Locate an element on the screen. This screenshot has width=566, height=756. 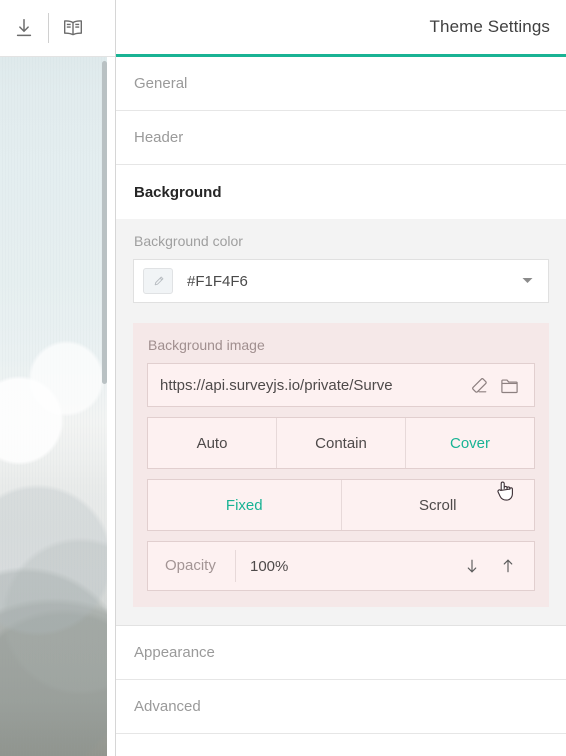
fit-option-label: Cover is located at coordinates (469, 443).